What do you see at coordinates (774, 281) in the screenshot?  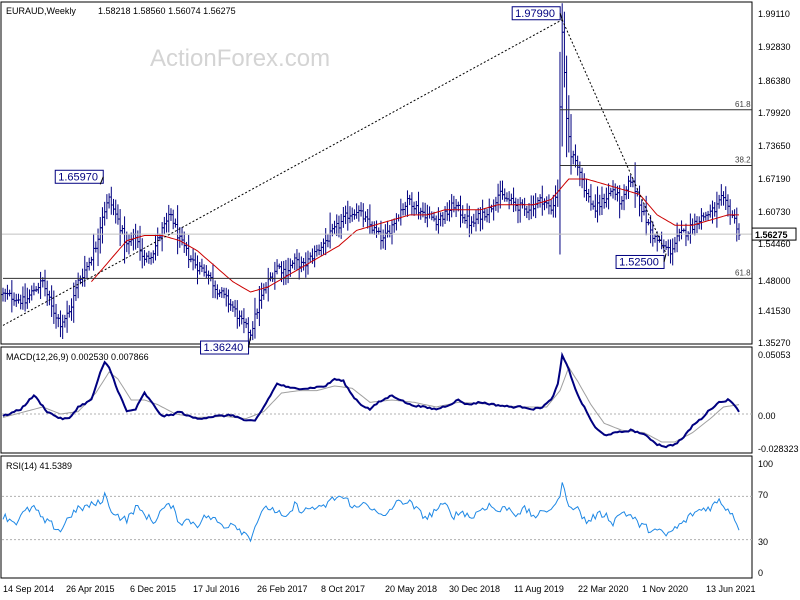 I see `price-tick-label: 1.48000` at bounding box center [774, 281].